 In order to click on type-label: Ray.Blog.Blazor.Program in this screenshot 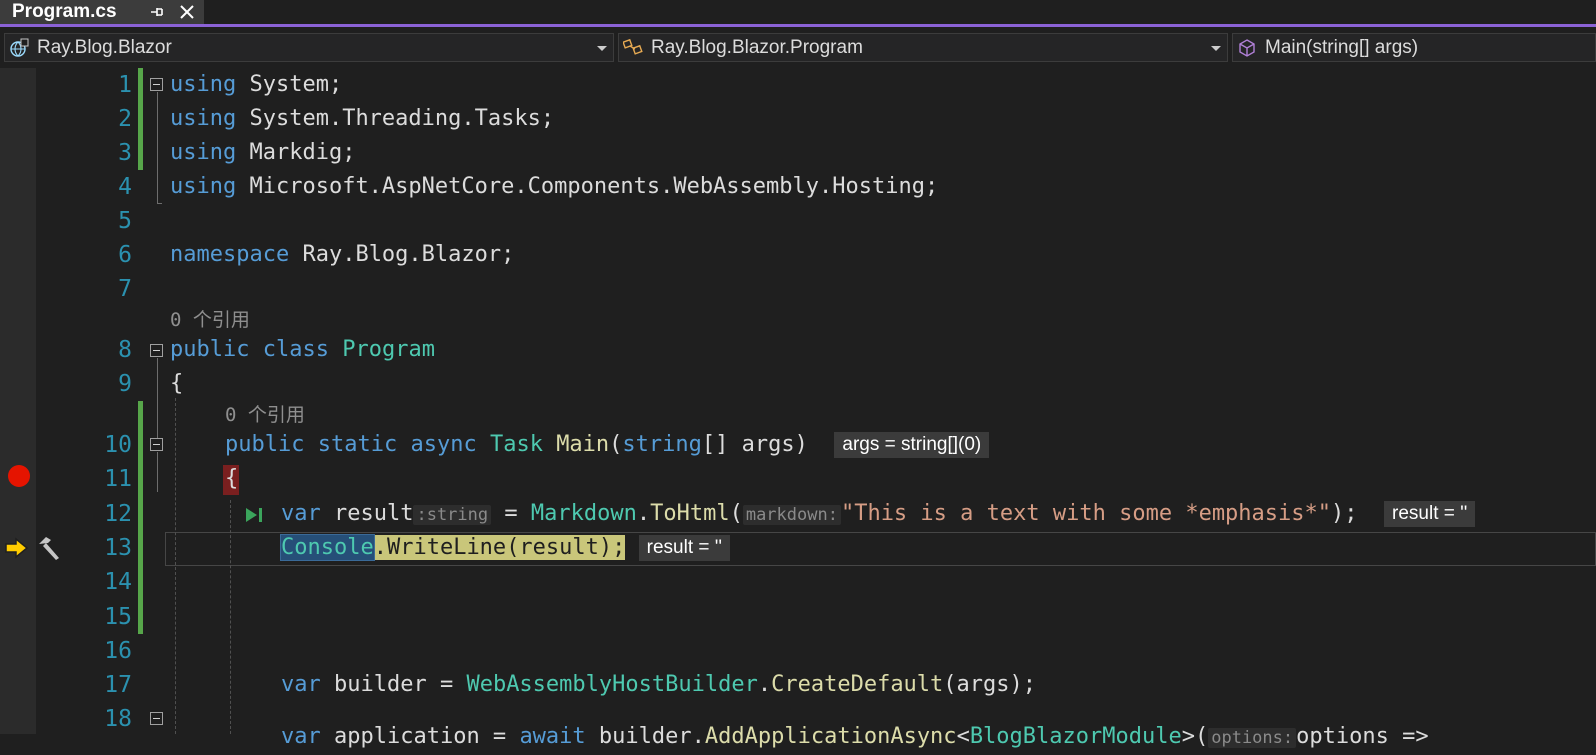, I will do `click(757, 47)`.